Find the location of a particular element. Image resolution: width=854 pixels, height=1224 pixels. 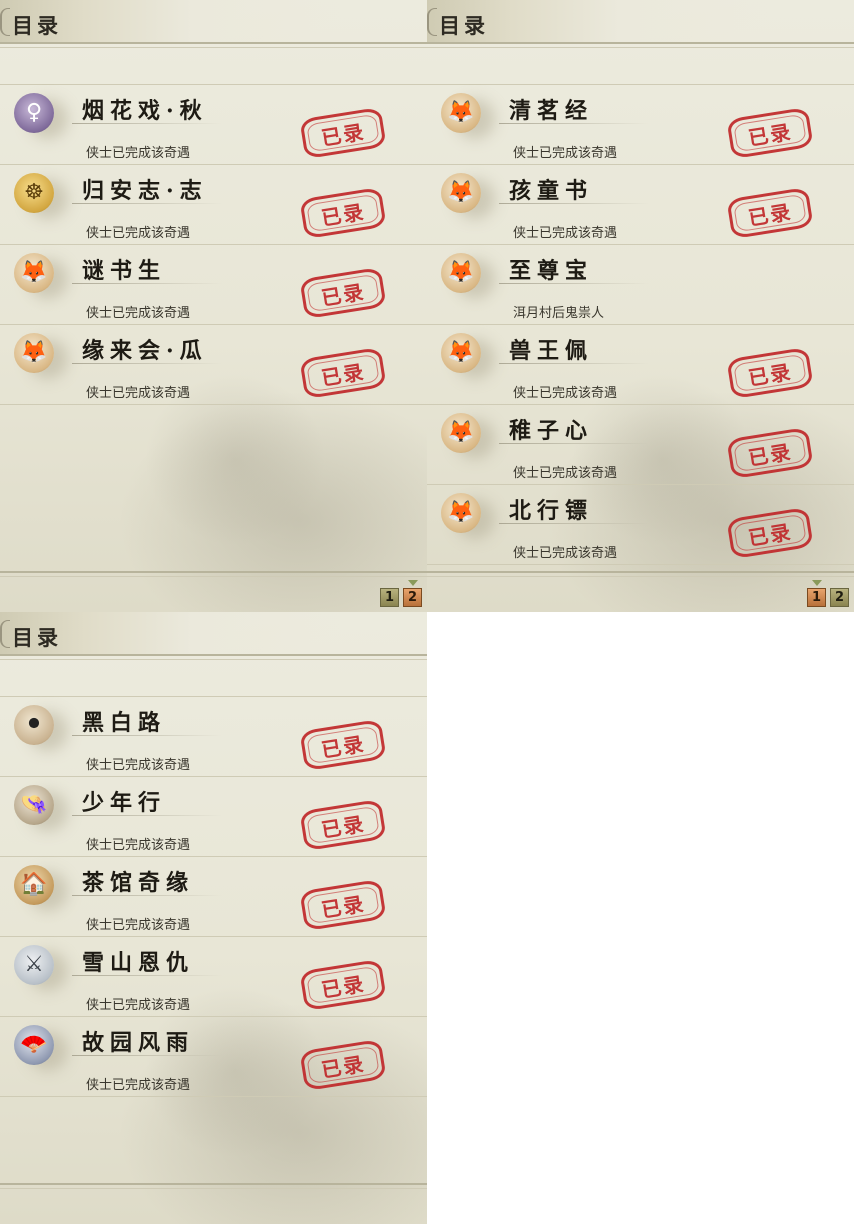

folding-fan-icon: 🪭 is located at coordinates (34, 1045).